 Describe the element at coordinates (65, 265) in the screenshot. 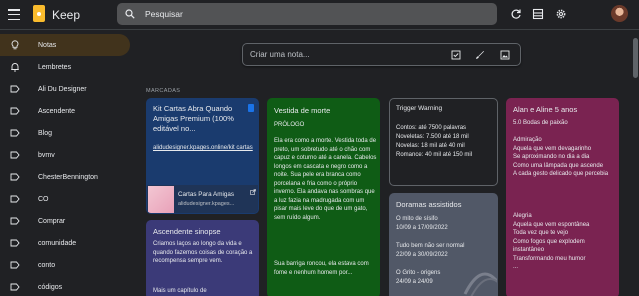

I see `sidebar-item-conto: conto` at that location.